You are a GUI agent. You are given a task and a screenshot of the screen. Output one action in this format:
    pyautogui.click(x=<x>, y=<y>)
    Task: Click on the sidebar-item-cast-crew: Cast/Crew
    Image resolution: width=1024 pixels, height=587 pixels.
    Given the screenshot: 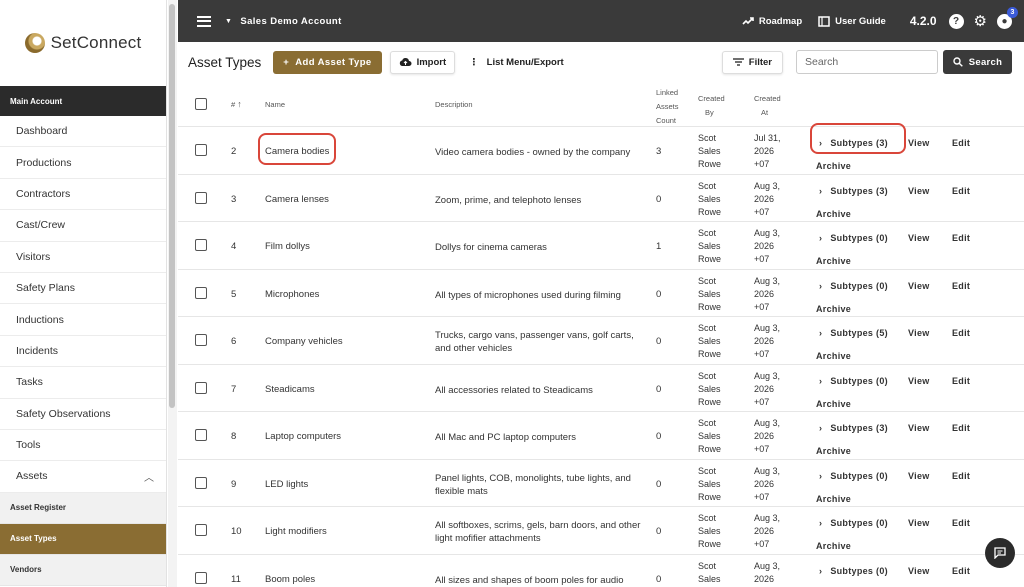 What is the action you would take?
    pyautogui.click(x=83, y=226)
    